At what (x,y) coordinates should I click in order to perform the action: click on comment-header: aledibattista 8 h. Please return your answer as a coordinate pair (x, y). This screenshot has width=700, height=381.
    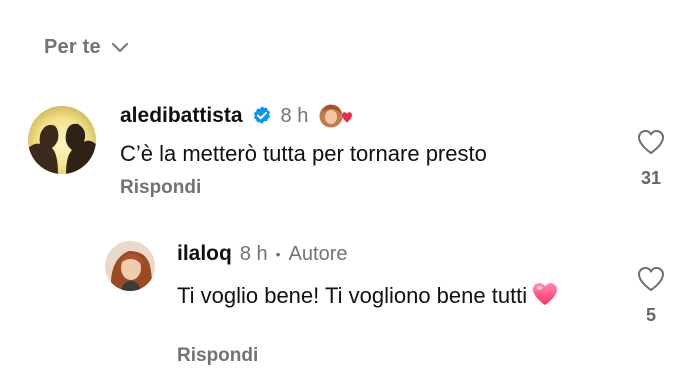
    Looking at the image, I should click on (236, 116).